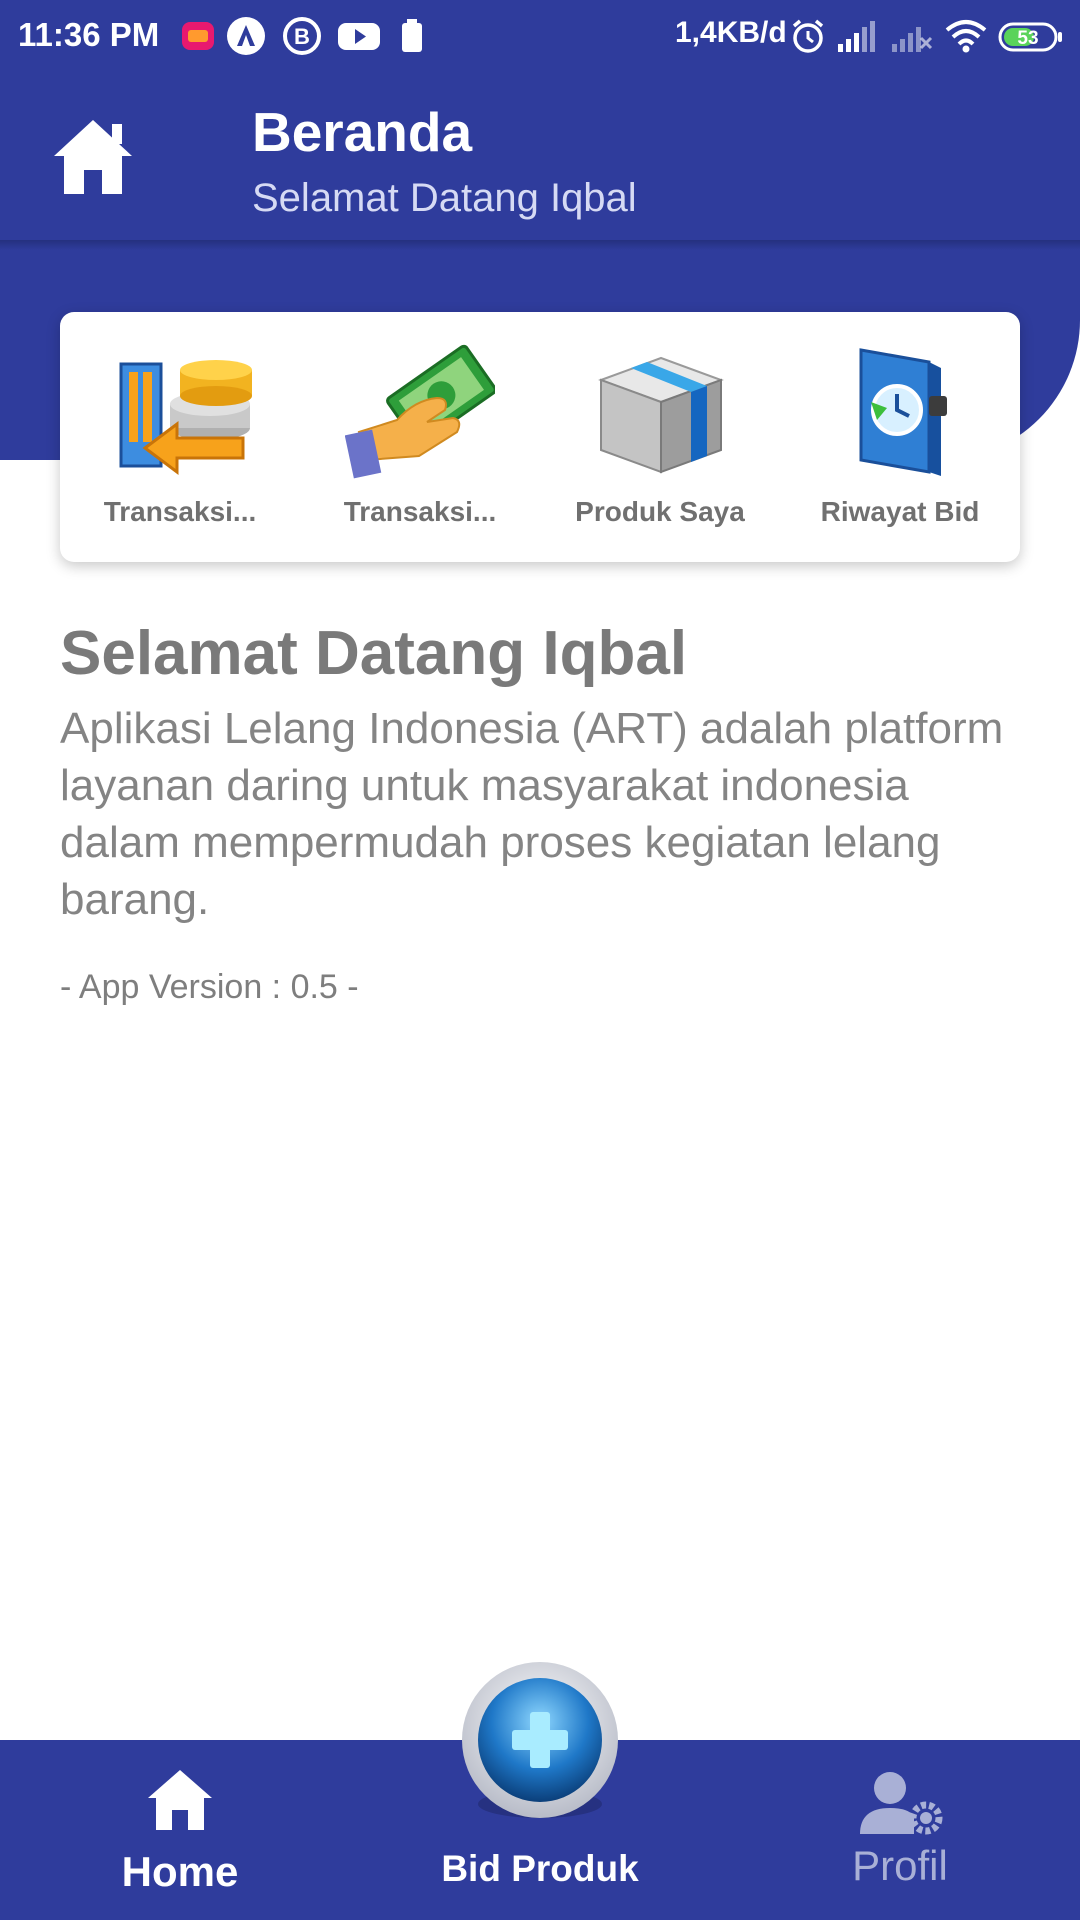  What do you see at coordinates (180, 1871) in the screenshot?
I see `nav-home-label: Home` at bounding box center [180, 1871].